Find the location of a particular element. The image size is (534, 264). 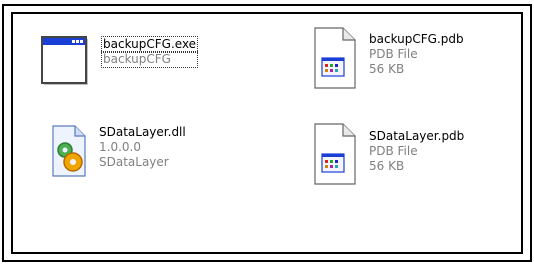

file-name: SDataLayer.pdb is located at coordinates (417, 136).